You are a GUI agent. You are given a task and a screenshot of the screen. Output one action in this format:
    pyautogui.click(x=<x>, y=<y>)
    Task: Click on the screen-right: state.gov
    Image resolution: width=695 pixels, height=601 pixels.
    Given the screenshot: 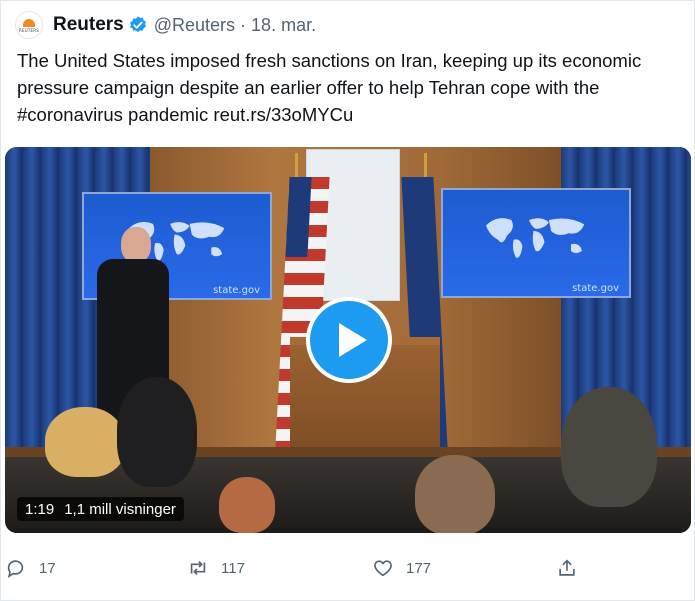 What is the action you would take?
    pyautogui.click(x=536, y=243)
    